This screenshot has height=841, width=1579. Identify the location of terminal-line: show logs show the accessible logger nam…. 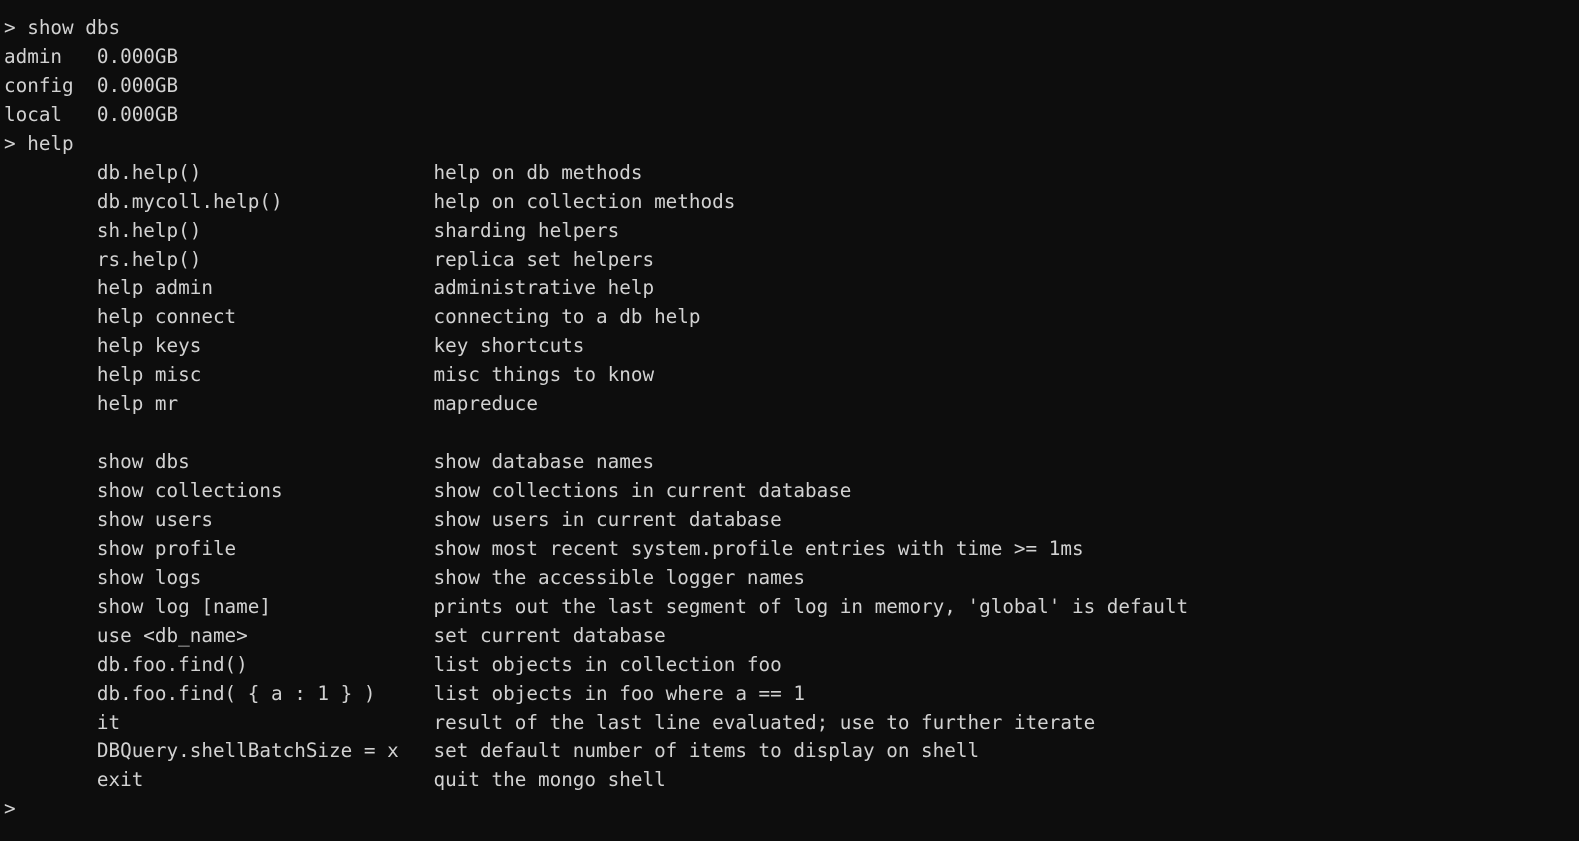
(404, 577).